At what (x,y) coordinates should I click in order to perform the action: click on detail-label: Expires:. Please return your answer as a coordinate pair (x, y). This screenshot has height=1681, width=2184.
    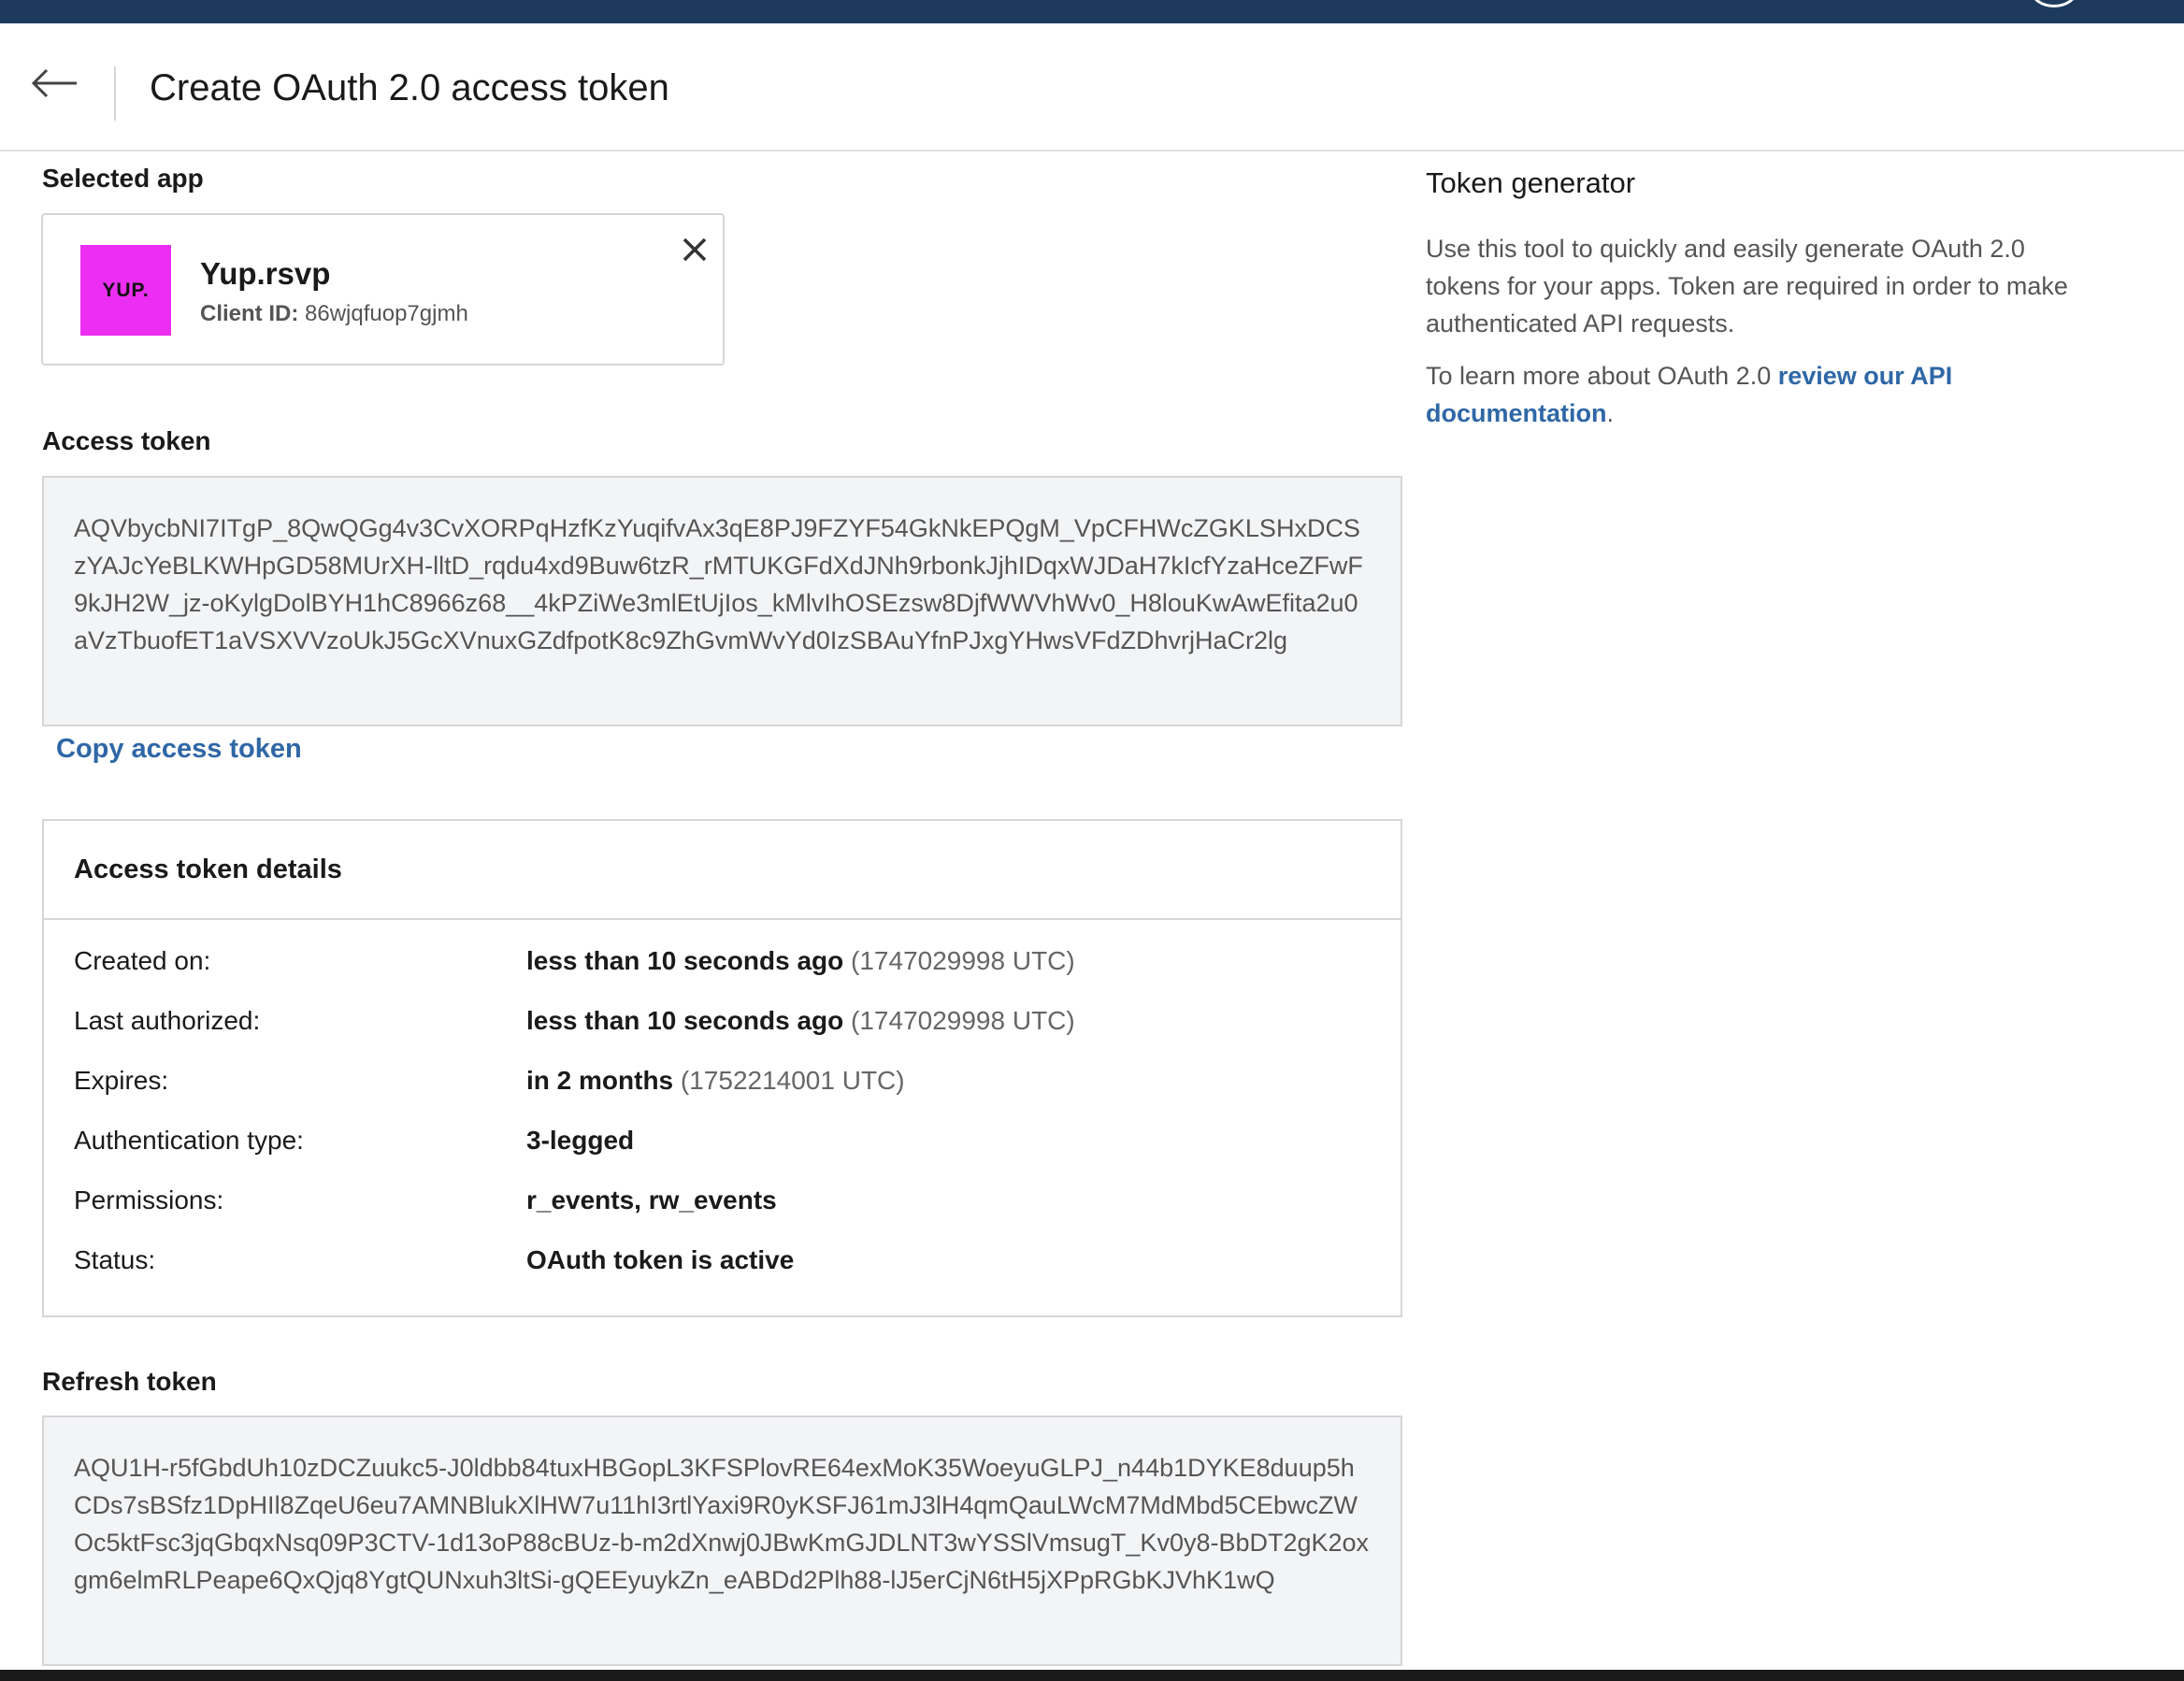
    Looking at the image, I should click on (121, 1080).